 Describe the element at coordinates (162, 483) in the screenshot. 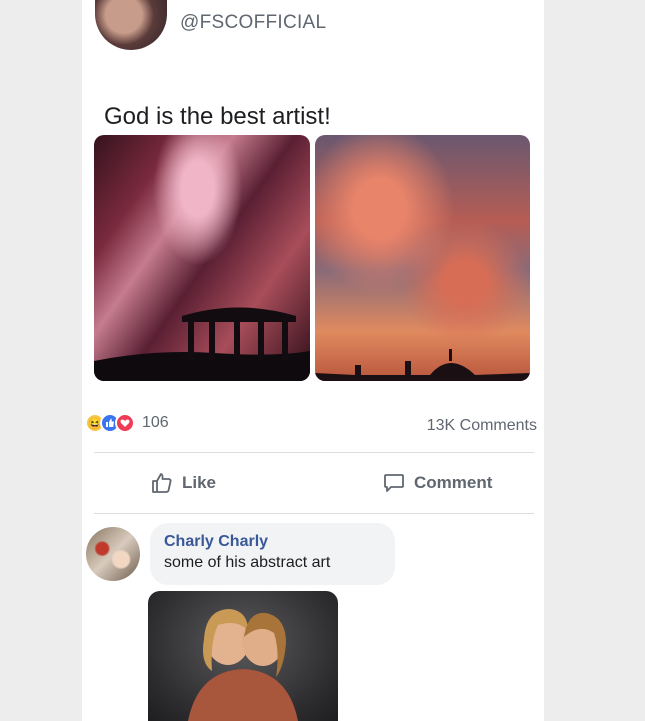

I see `thumbs-up-icon` at that location.